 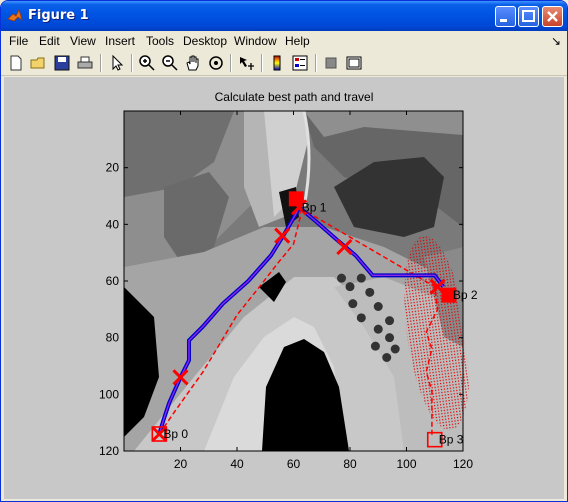 What do you see at coordinates (300, 63) in the screenshot?
I see `legend-icon` at bounding box center [300, 63].